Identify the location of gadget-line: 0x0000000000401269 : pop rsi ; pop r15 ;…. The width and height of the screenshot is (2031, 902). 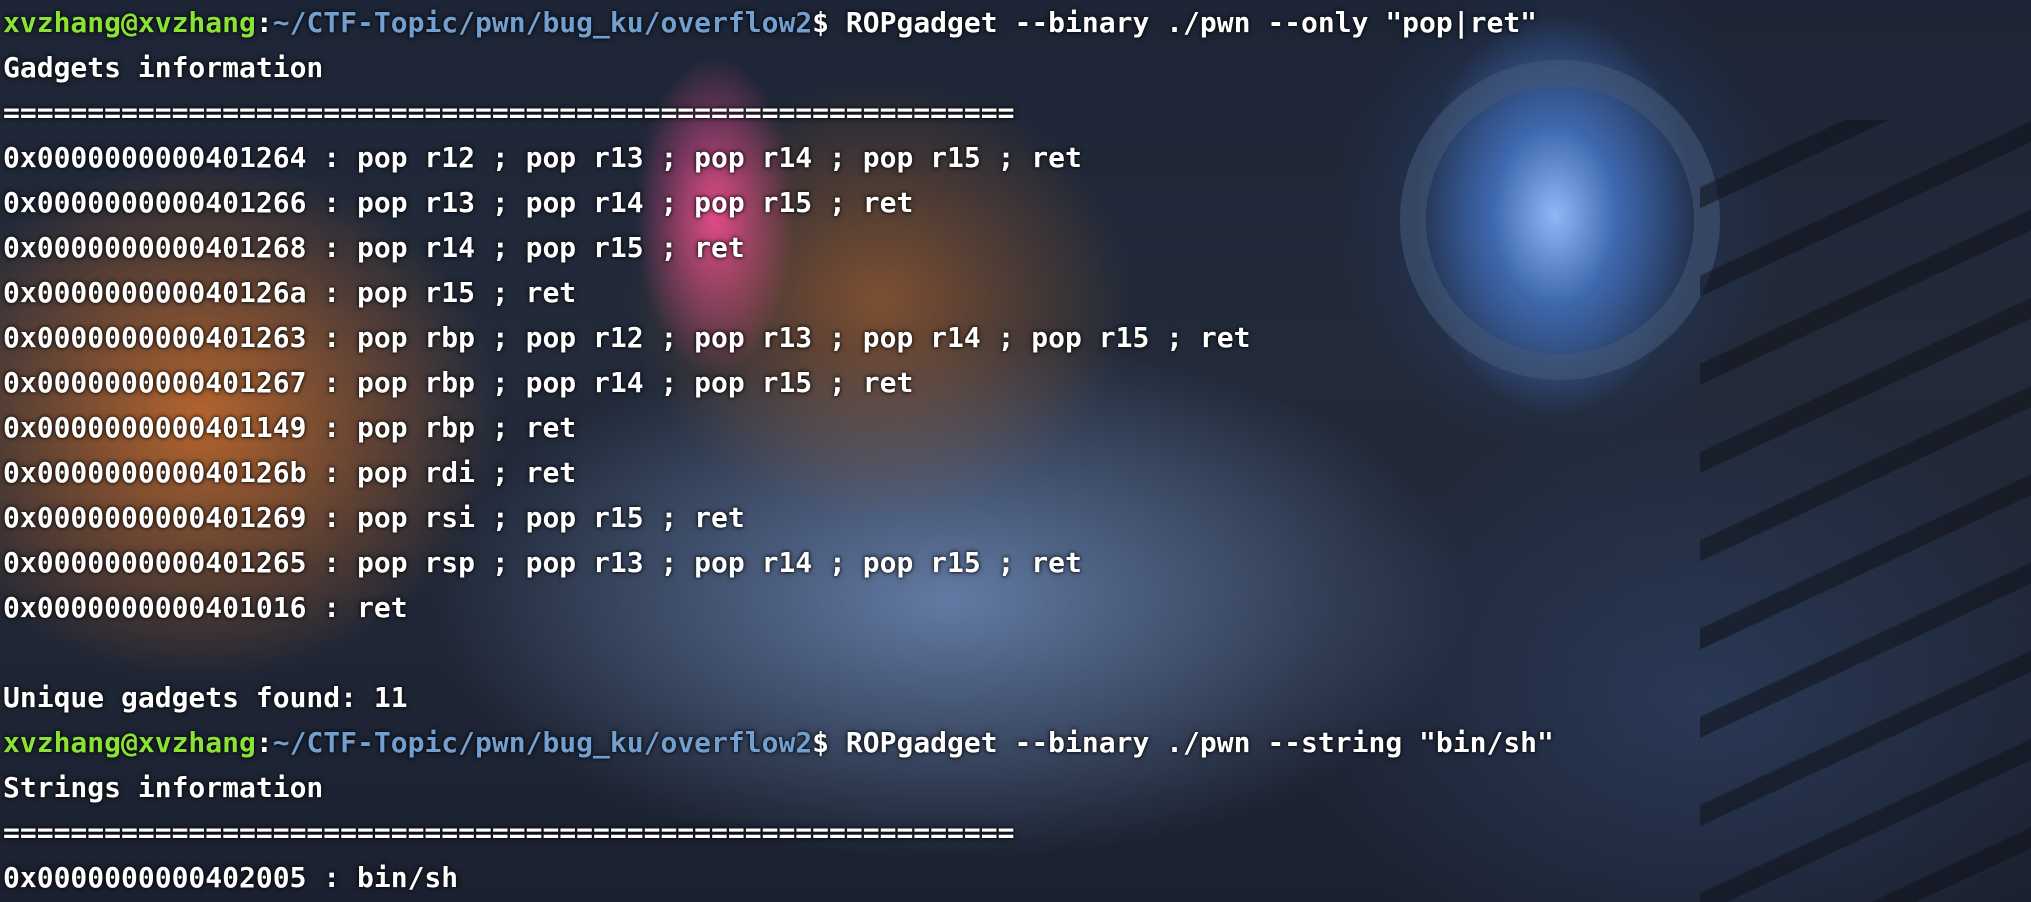
(374, 517).